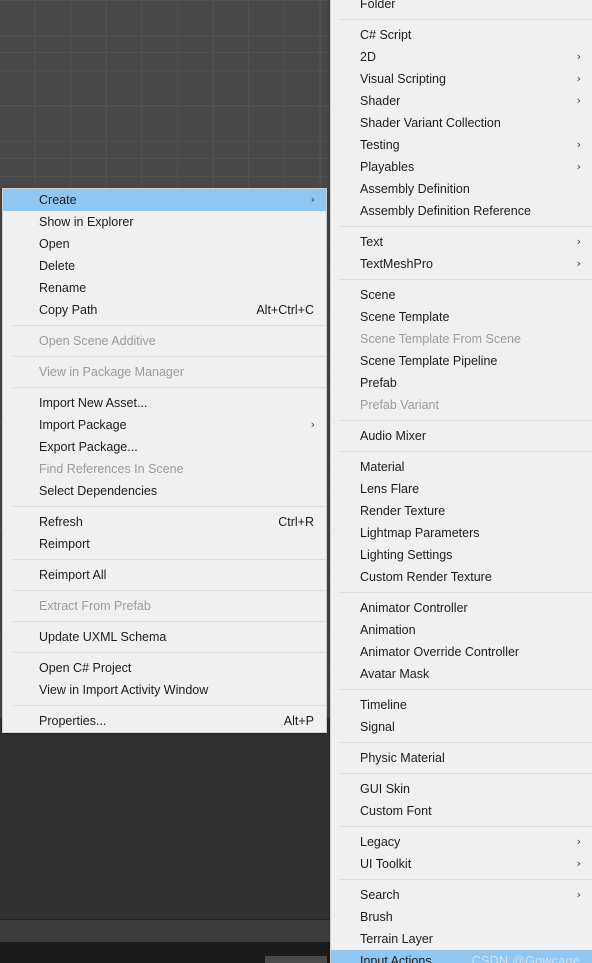  What do you see at coordinates (461, 101) in the screenshot?
I see `create-menu-item-shader: Shader ›` at bounding box center [461, 101].